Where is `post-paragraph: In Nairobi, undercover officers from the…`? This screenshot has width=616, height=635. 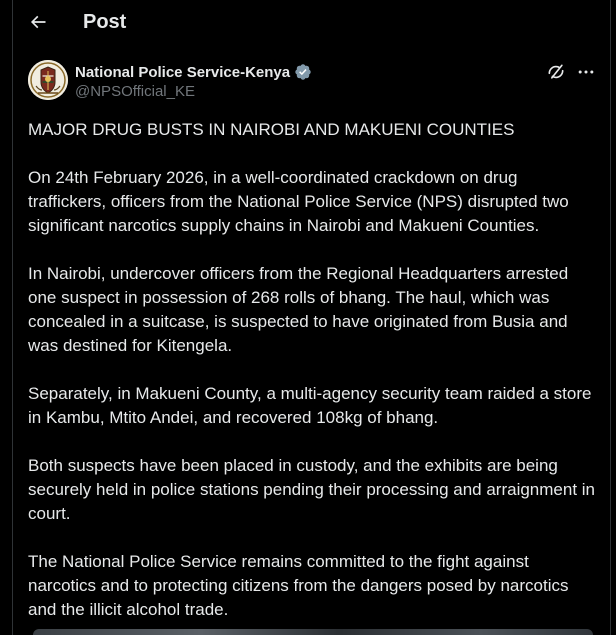
post-paragraph: In Nairobi, undercover officers from the… is located at coordinates (298, 309).